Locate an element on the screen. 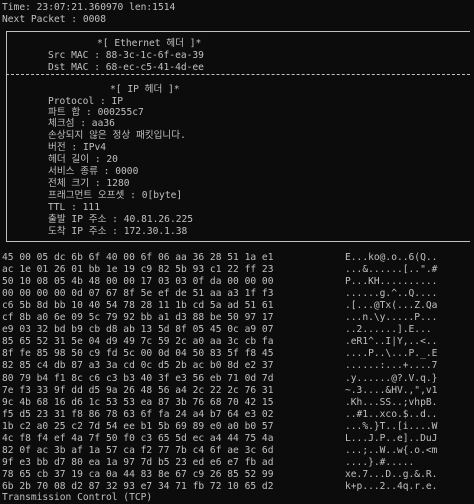  ethernet-dst-mac: Dst MAC : 68-ec-c5-41-4d-ee is located at coordinates (126, 67).